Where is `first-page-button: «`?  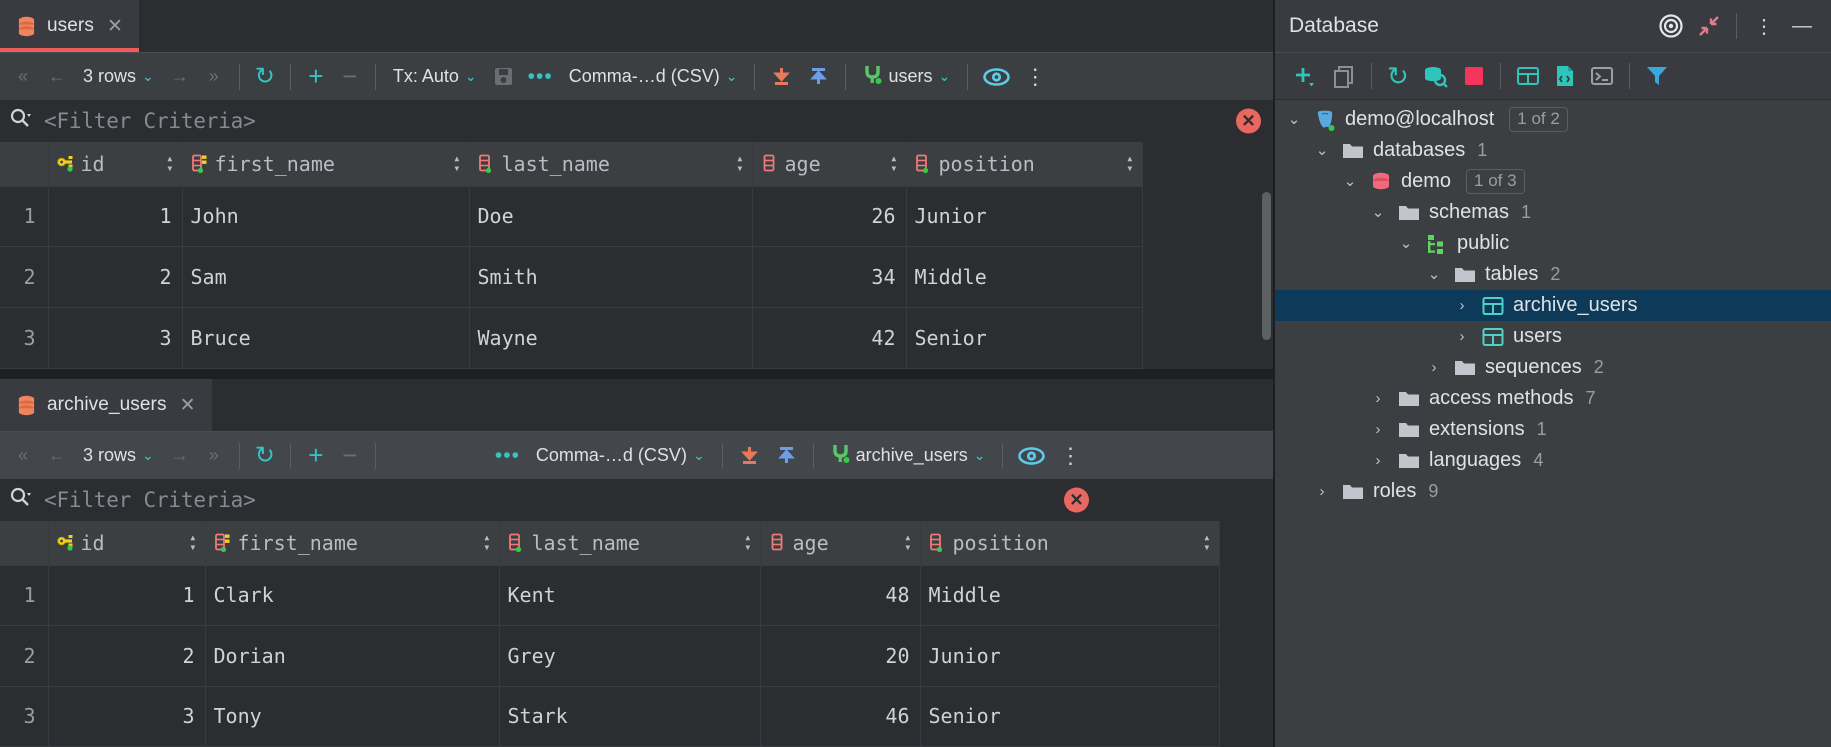
first-page-button: « is located at coordinates (23, 77).